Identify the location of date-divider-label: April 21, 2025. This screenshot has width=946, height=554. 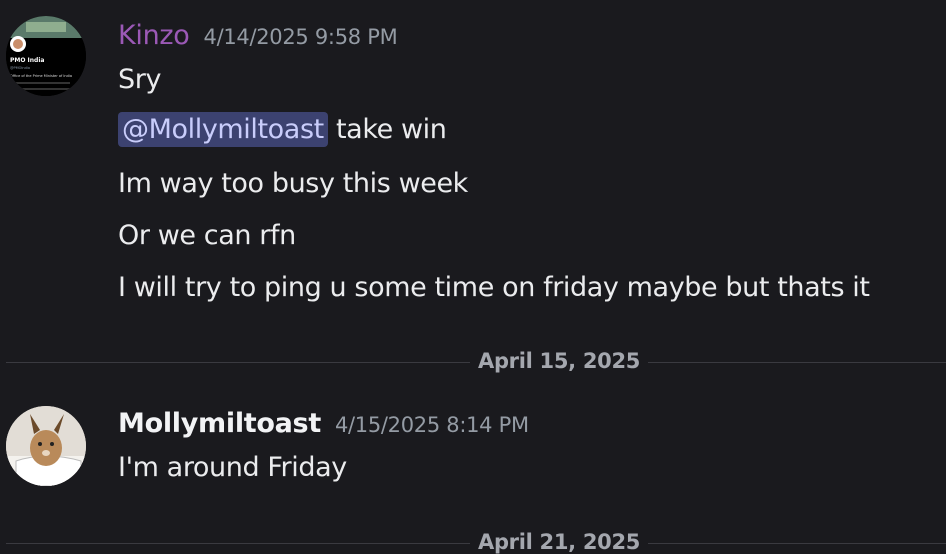
(559, 542).